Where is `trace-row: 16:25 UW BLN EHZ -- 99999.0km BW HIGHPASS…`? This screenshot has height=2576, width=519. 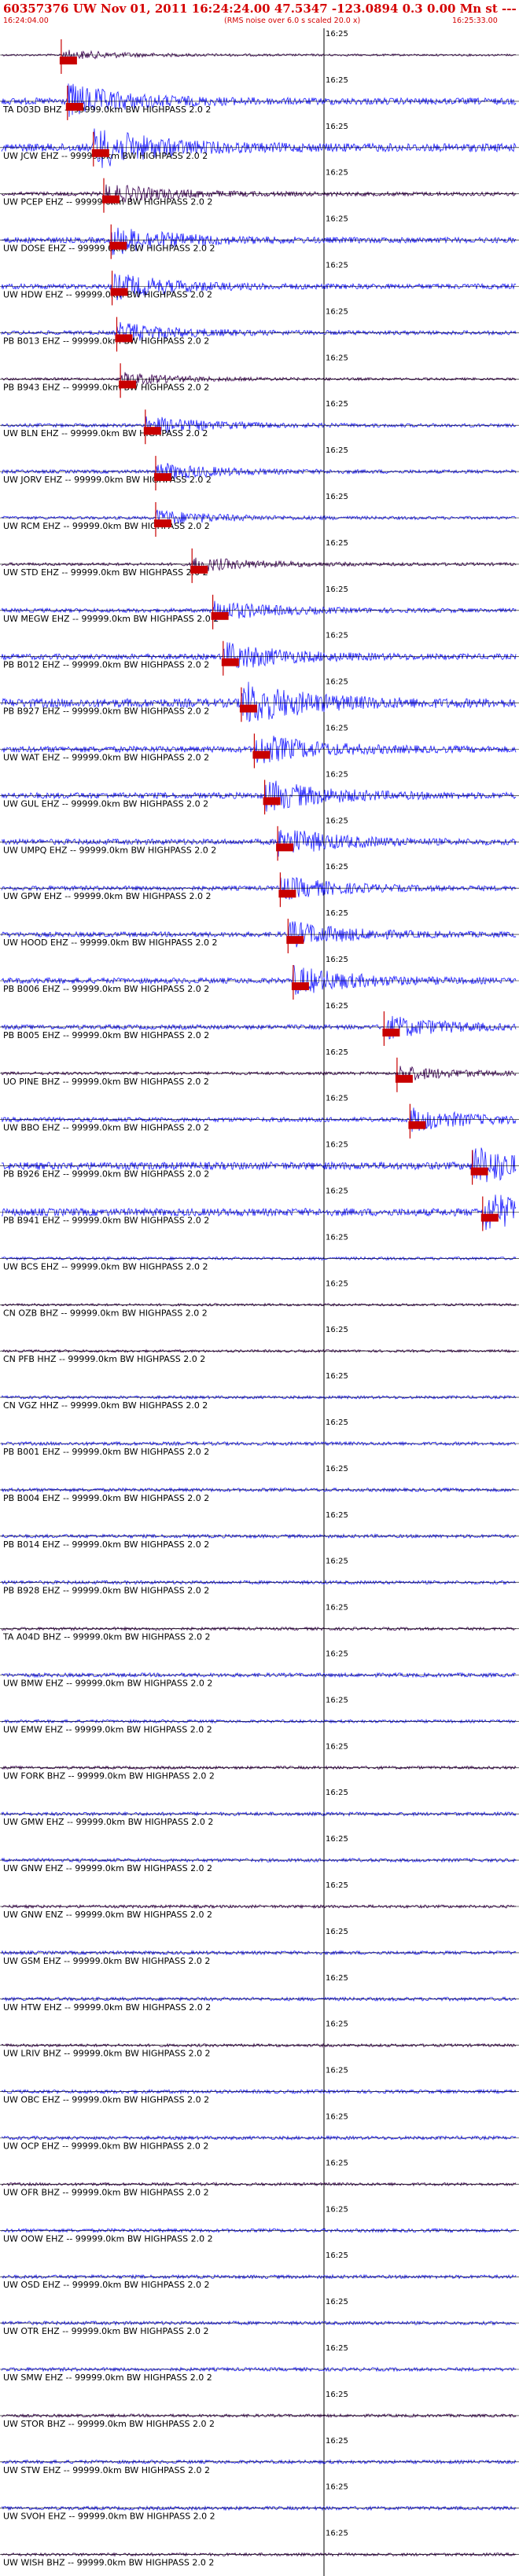 trace-row: 16:25 UW BLN EHZ -- 99999.0km BW HIGHPASS… is located at coordinates (259, 422).